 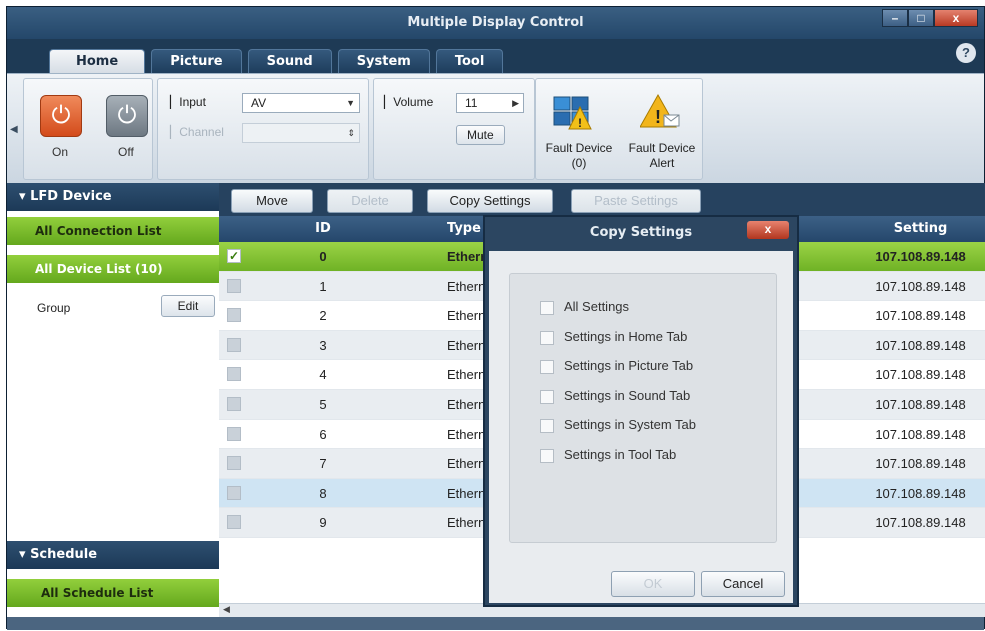 What do you see at coordinates (323, 404) in the screenshot?
I see `cell-id: 5` at bounding box center [323, 404].